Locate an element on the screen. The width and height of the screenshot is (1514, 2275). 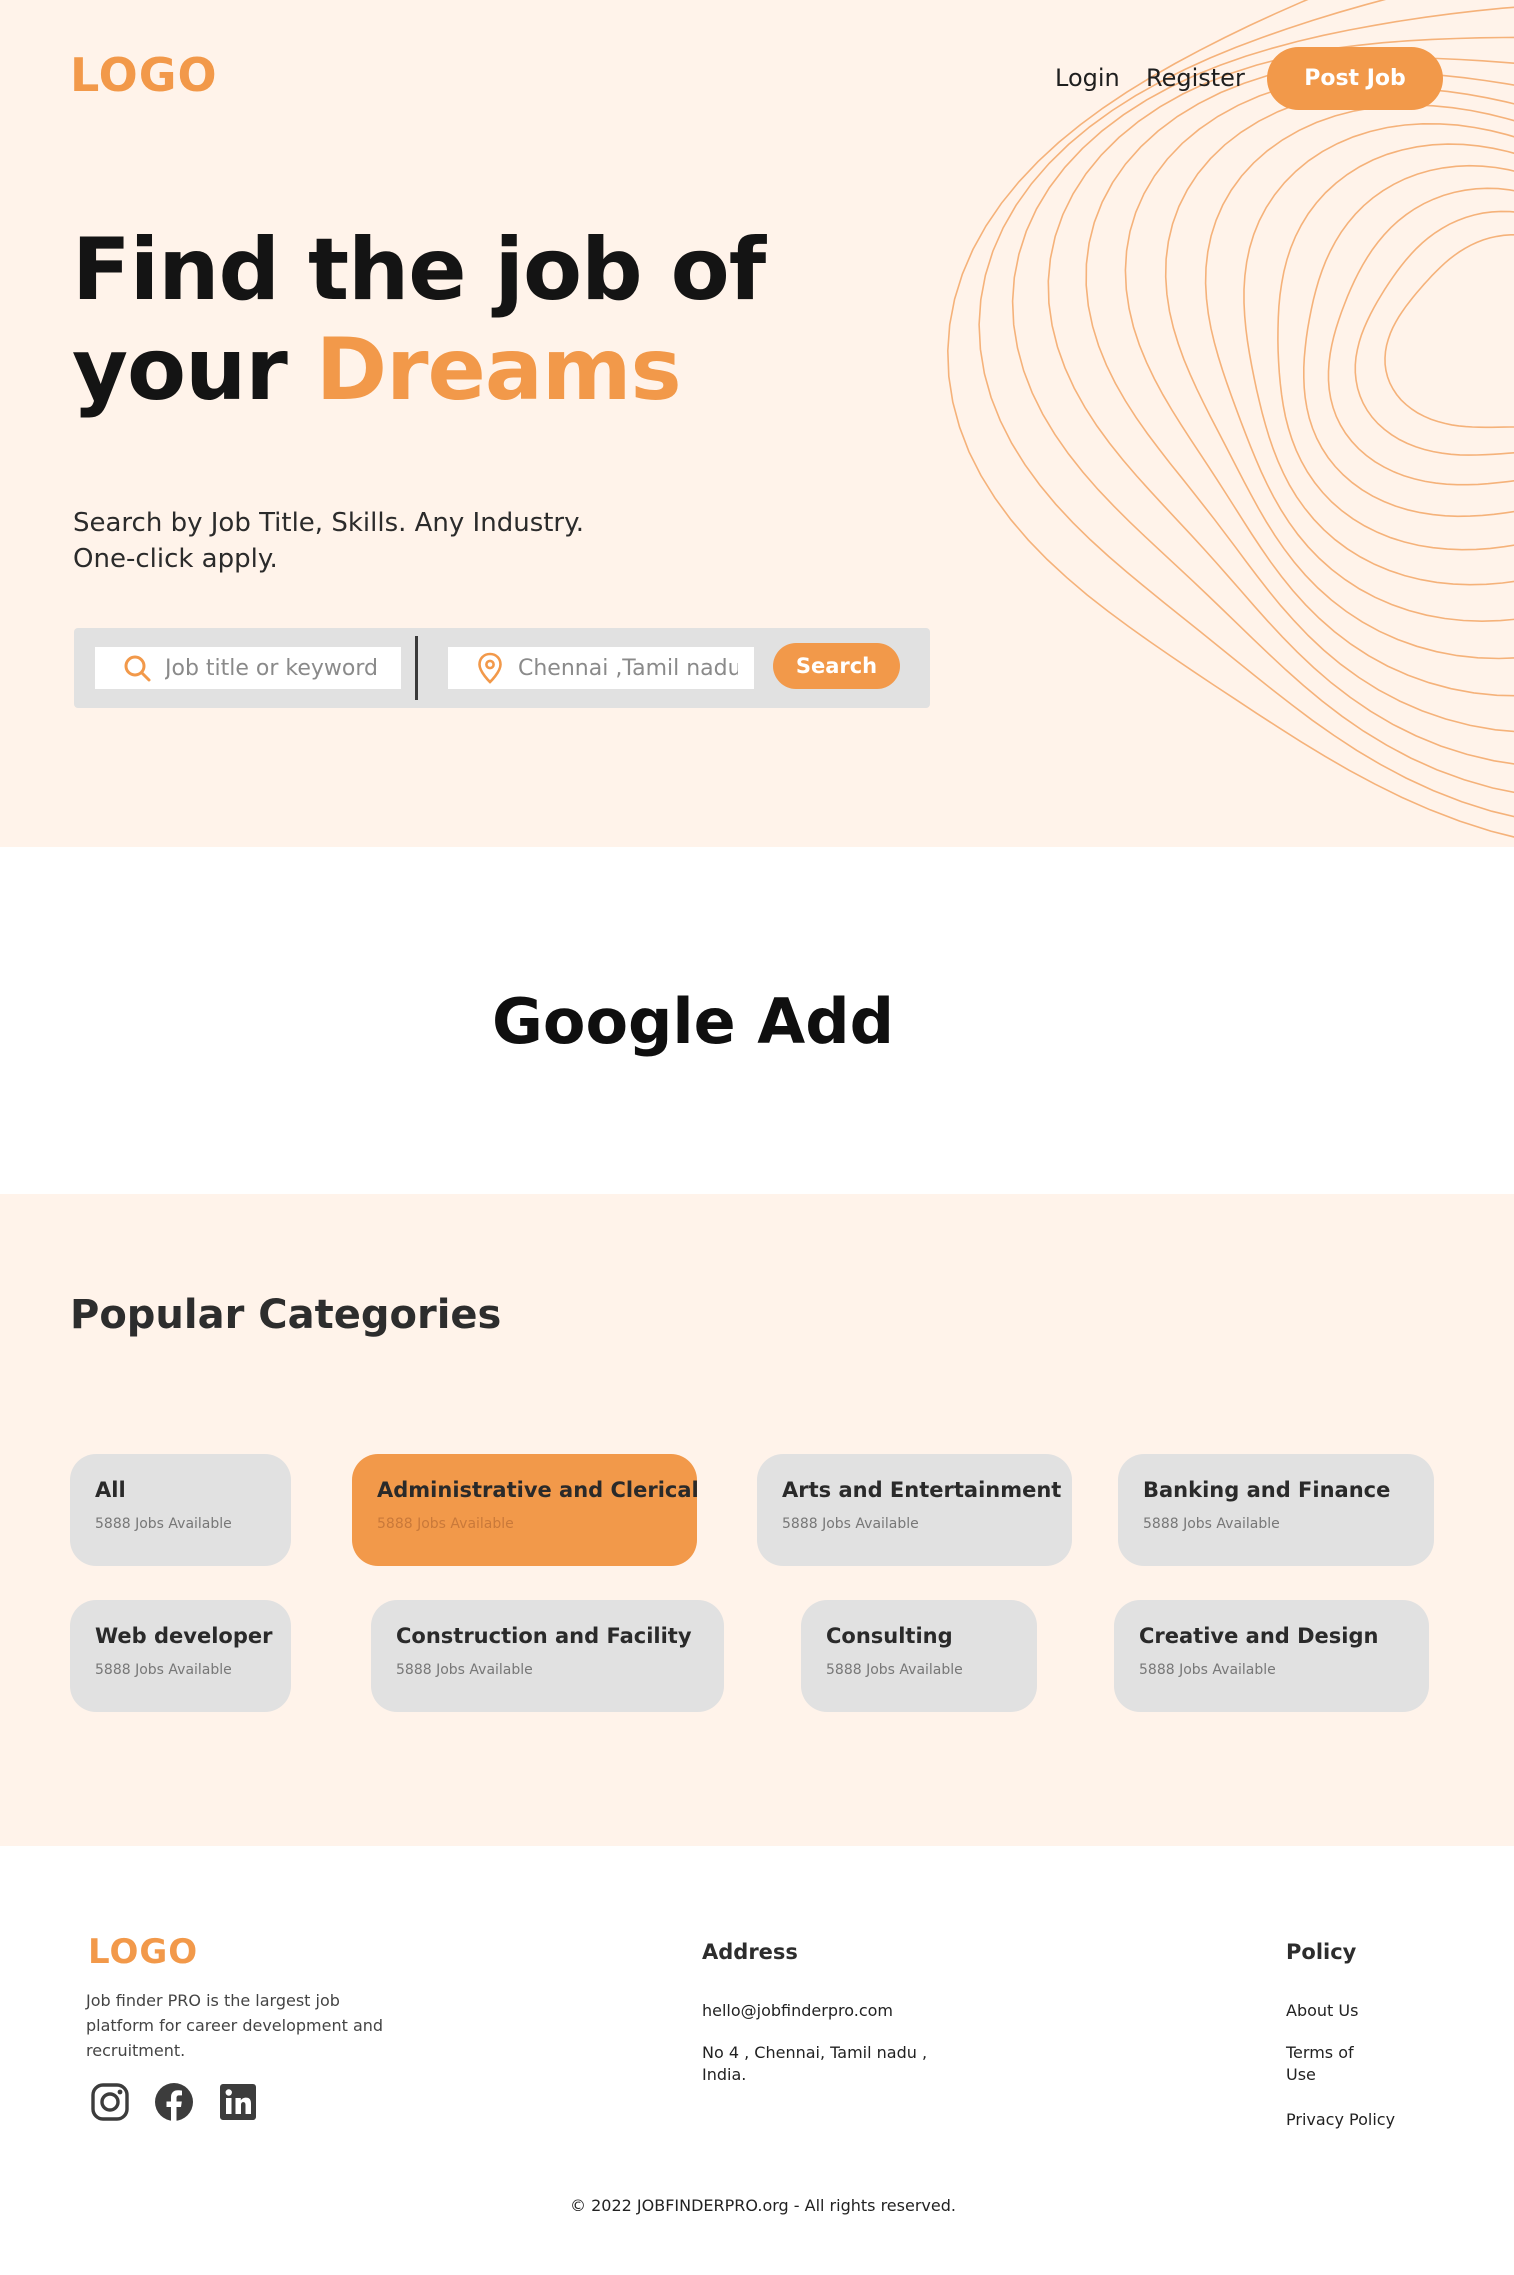
nav-login-link: Login is located at coordinates (1087, 78).